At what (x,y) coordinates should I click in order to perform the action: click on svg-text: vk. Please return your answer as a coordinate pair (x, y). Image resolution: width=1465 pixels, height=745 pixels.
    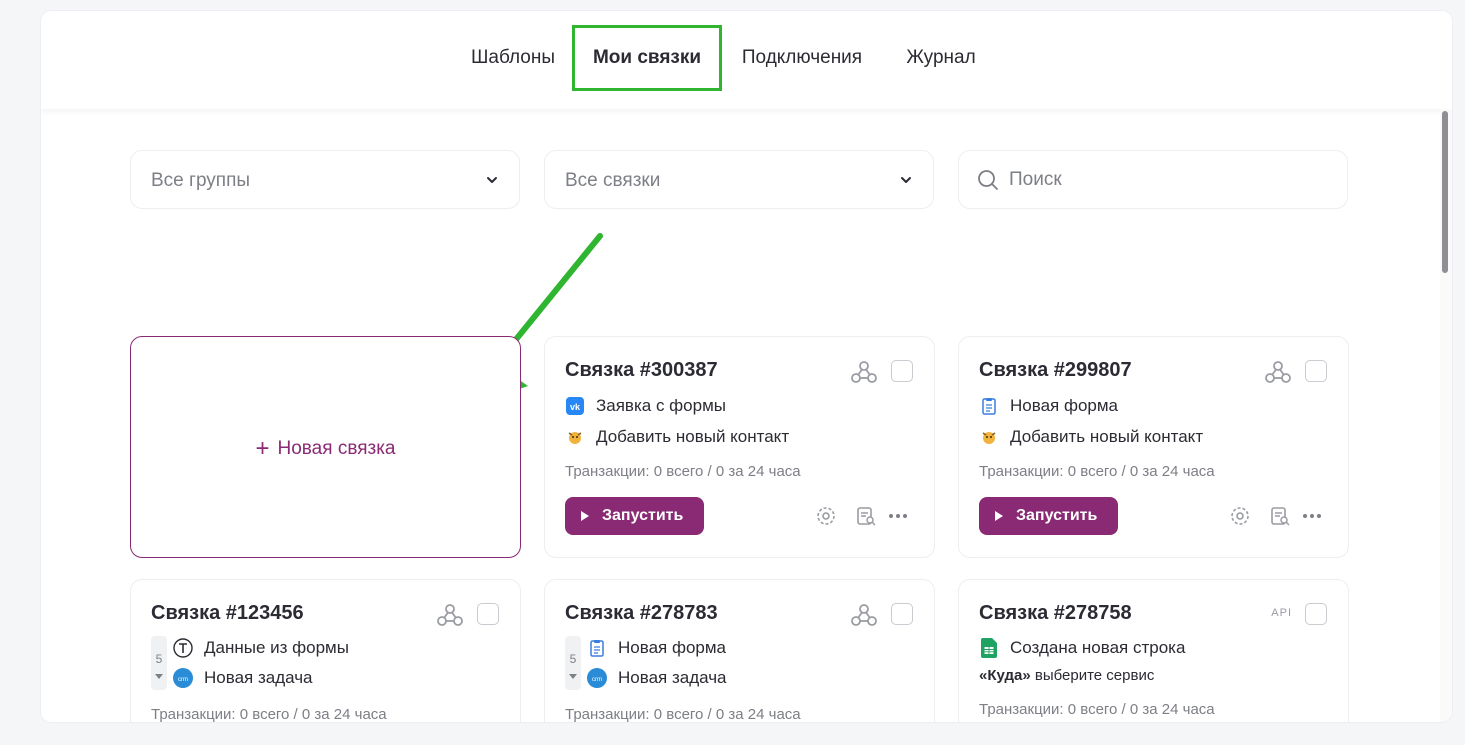
    Looking at the image, I should click on (575, 407).